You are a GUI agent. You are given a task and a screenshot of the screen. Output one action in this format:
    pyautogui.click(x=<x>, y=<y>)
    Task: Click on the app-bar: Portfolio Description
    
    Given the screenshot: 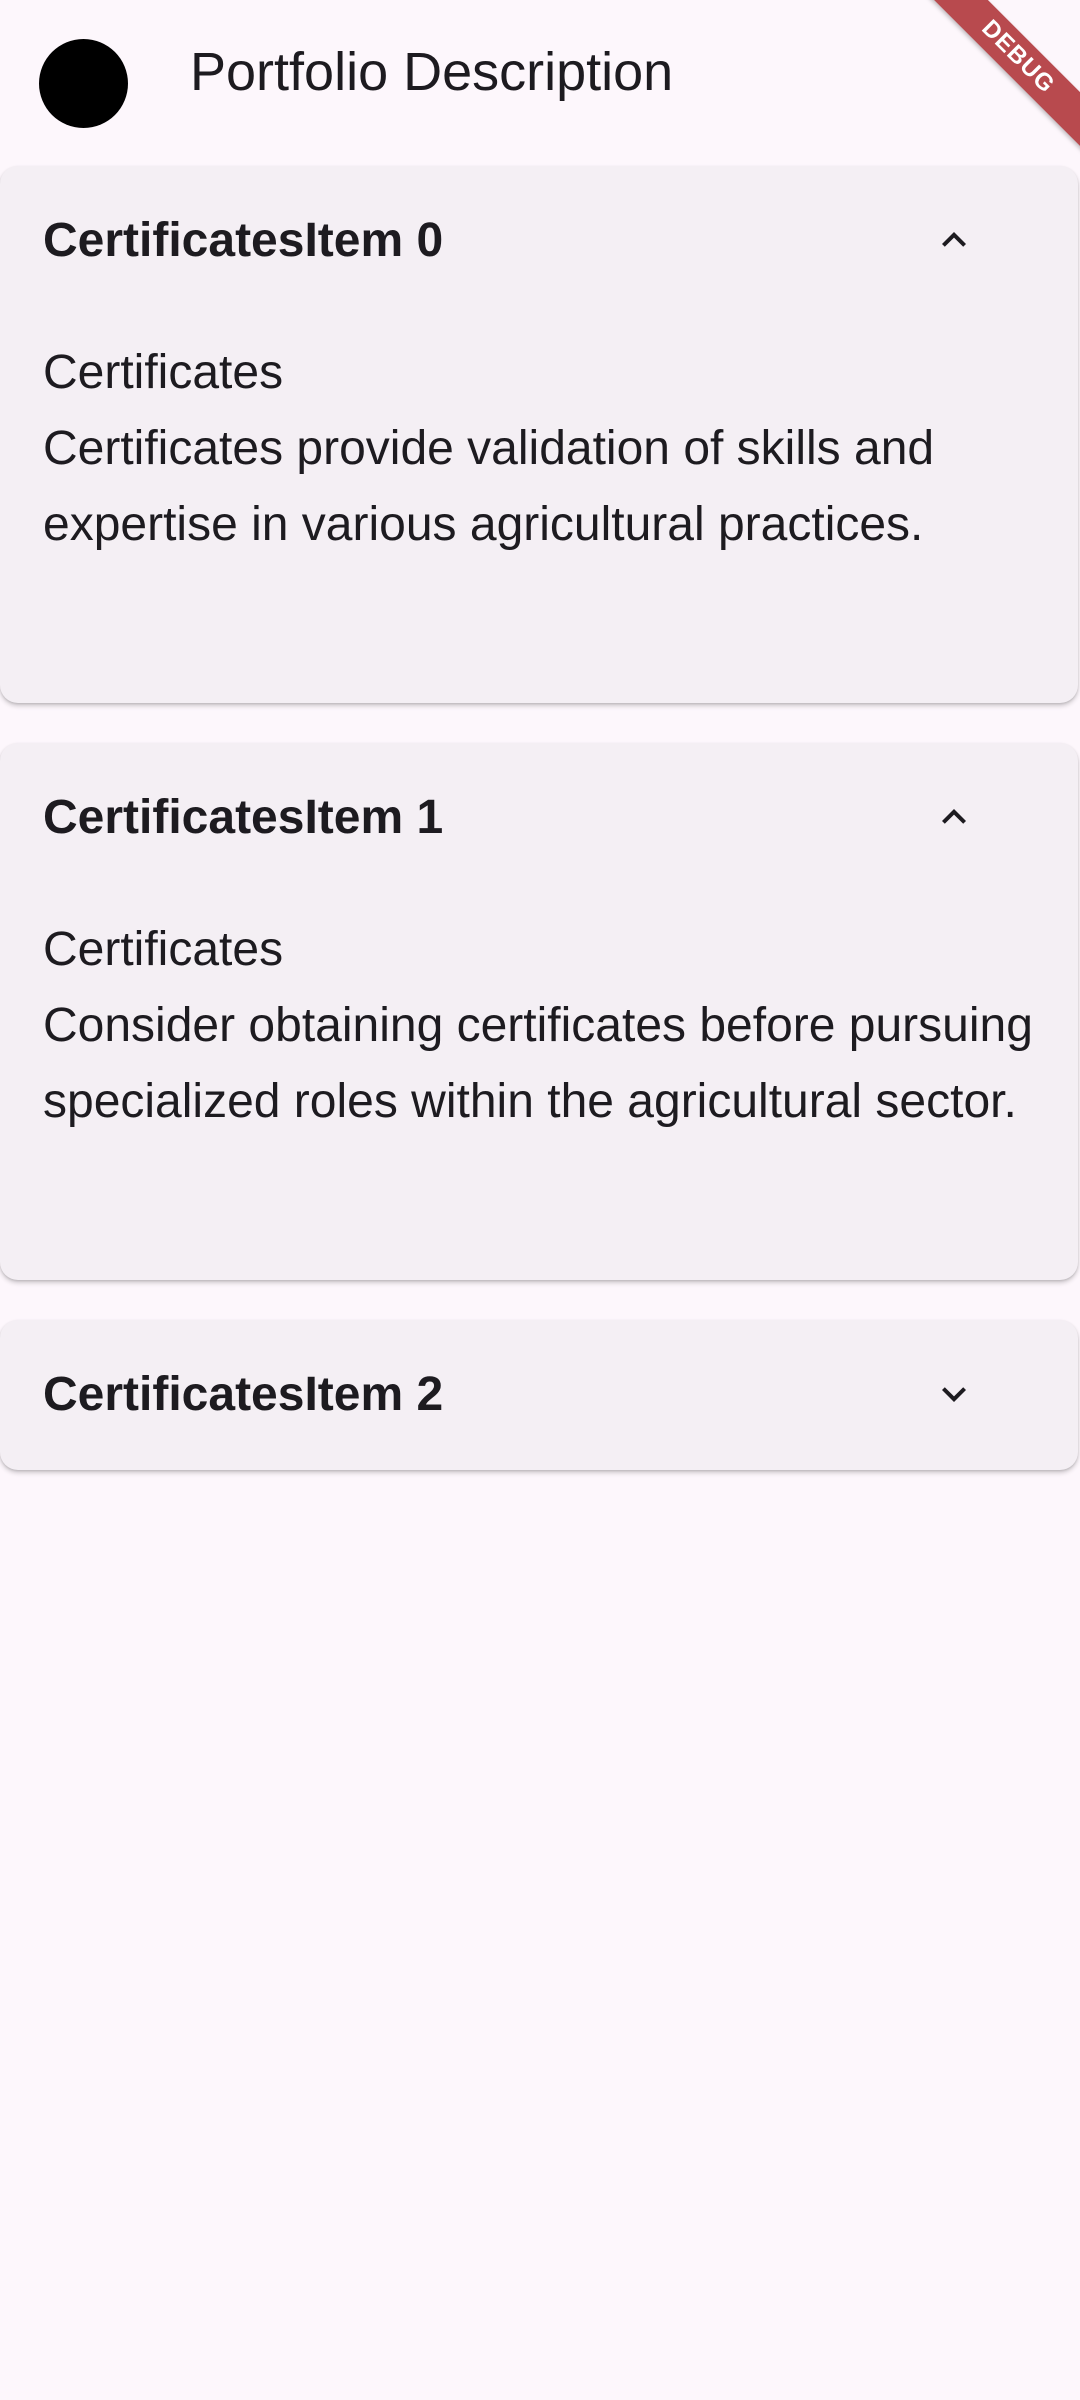 What is the action you would take?
    pyautogui.click(x=540, y=70)
    